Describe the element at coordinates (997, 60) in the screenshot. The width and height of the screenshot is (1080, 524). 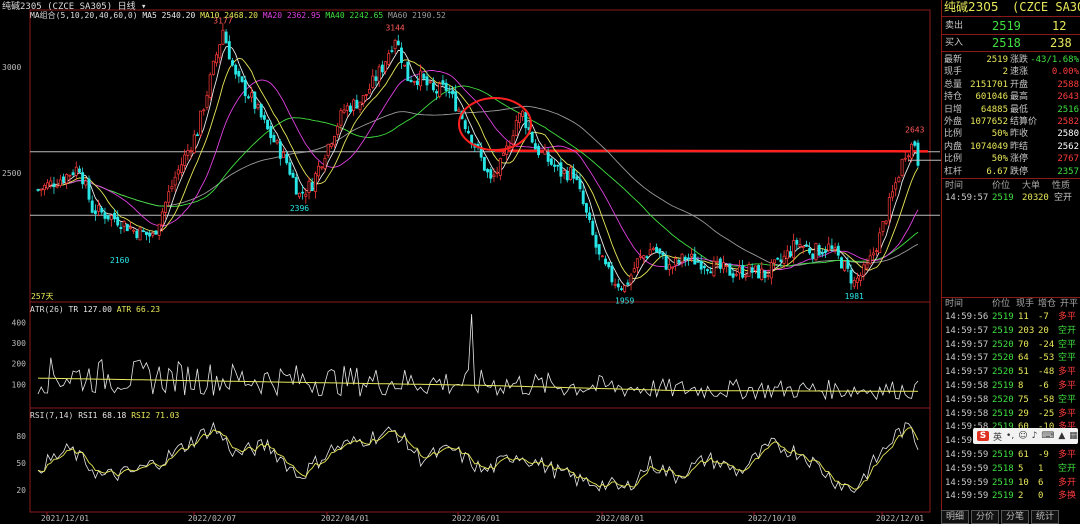
I see `stat-value: 2519` at that location.